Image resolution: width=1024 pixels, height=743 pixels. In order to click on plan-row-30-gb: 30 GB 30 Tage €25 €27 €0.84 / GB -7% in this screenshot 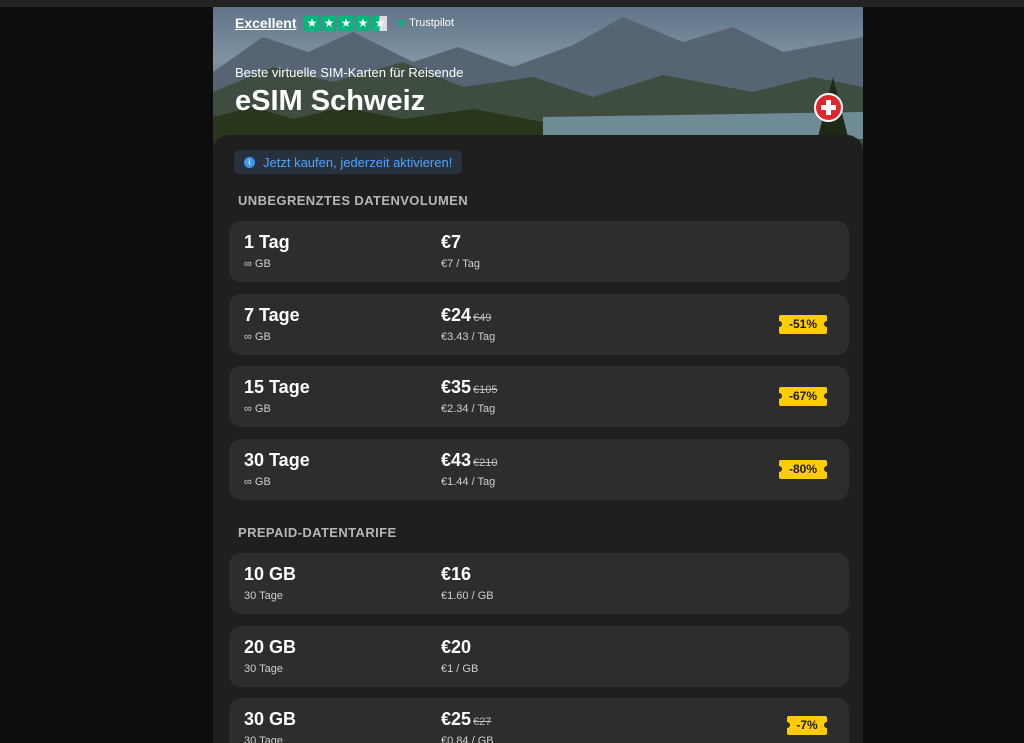, I will do `click(539, 720)`.